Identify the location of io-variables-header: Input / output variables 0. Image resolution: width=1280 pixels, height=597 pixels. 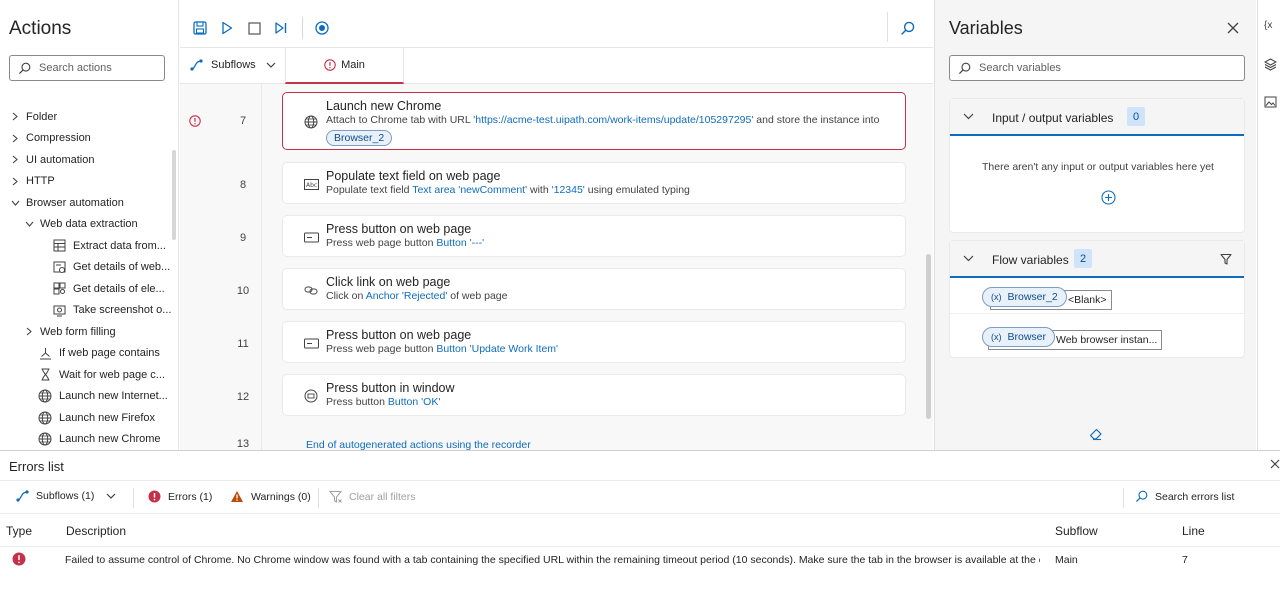
(1097, 117).